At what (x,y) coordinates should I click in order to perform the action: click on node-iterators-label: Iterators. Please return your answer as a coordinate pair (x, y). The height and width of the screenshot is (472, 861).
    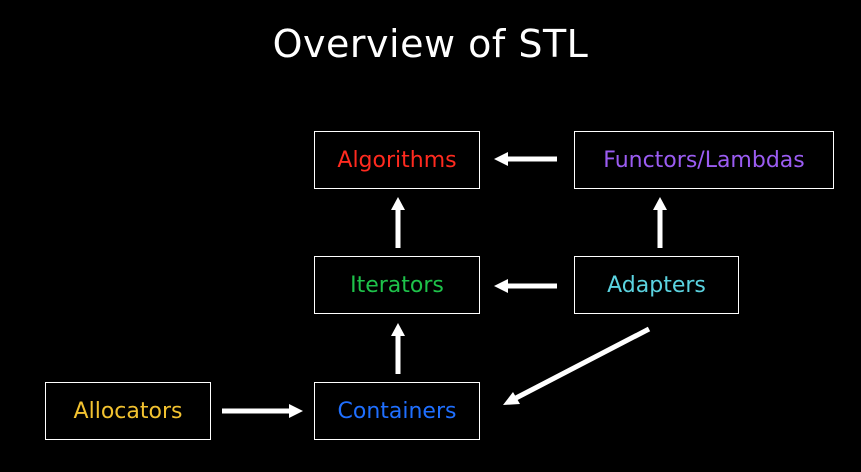
    Looking at the image, I should click on (397, 285).